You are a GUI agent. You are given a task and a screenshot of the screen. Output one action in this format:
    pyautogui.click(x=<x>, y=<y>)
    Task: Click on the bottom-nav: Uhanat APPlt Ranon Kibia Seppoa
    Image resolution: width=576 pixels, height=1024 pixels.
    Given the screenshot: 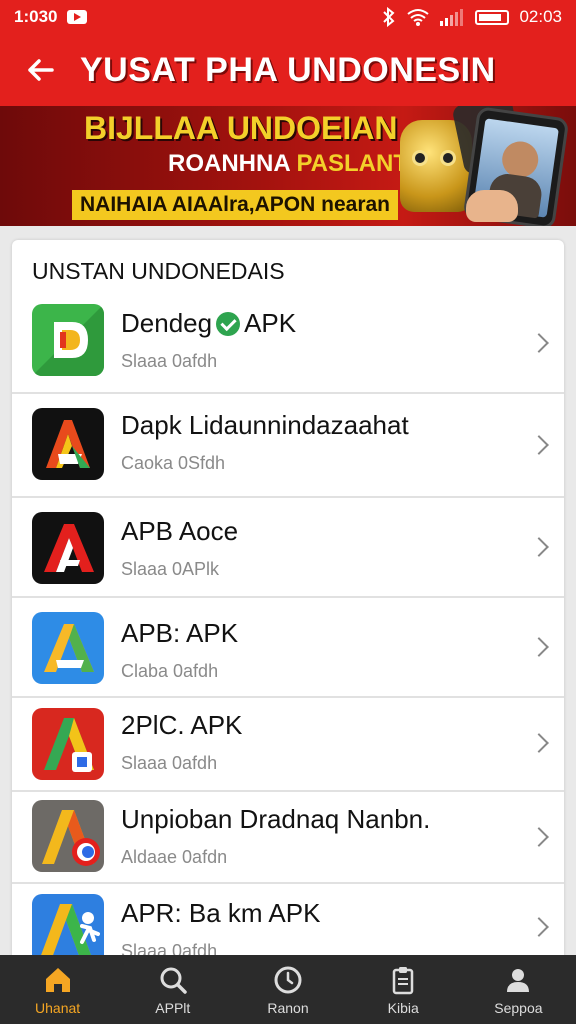 What is the action you would take?
    pyautogui.click(x=288, y=989)
    